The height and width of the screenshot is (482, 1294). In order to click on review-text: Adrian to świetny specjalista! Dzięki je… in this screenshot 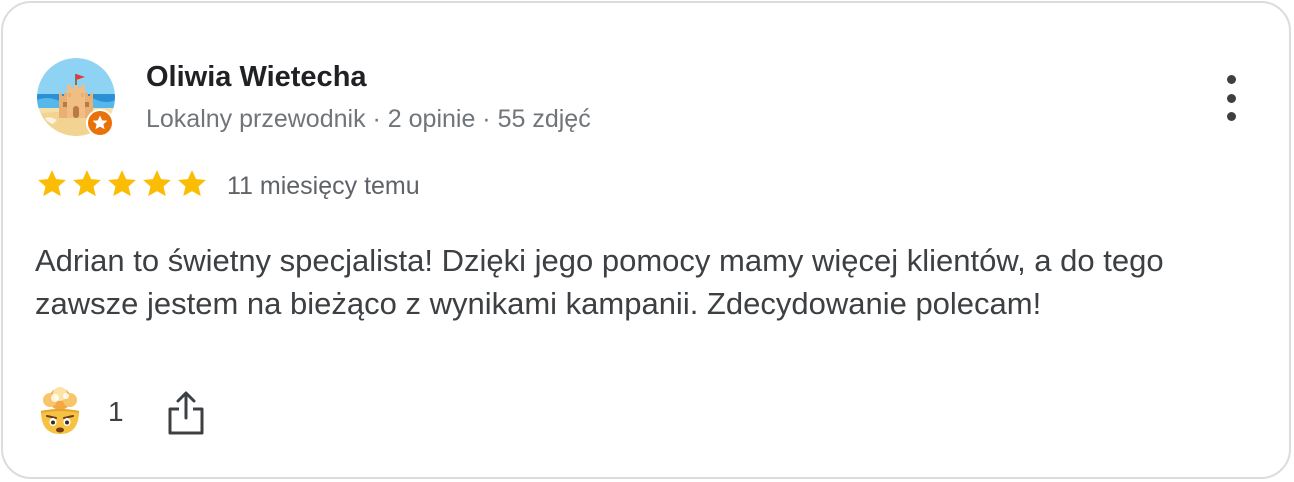, I will do `click(599, 282)`.